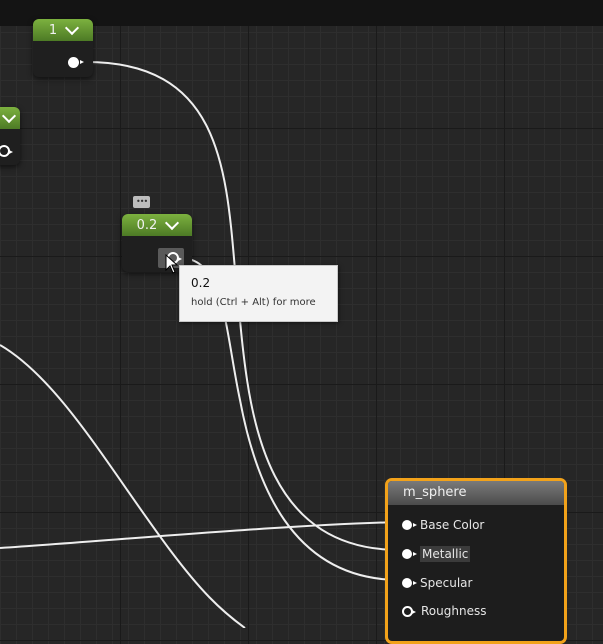 This screenshot has width=603, height=644. What do you see at coordinates (476, 493) in the screenshot?
I see `material-node-title: m_sphere` at bounding box center [476, 493].